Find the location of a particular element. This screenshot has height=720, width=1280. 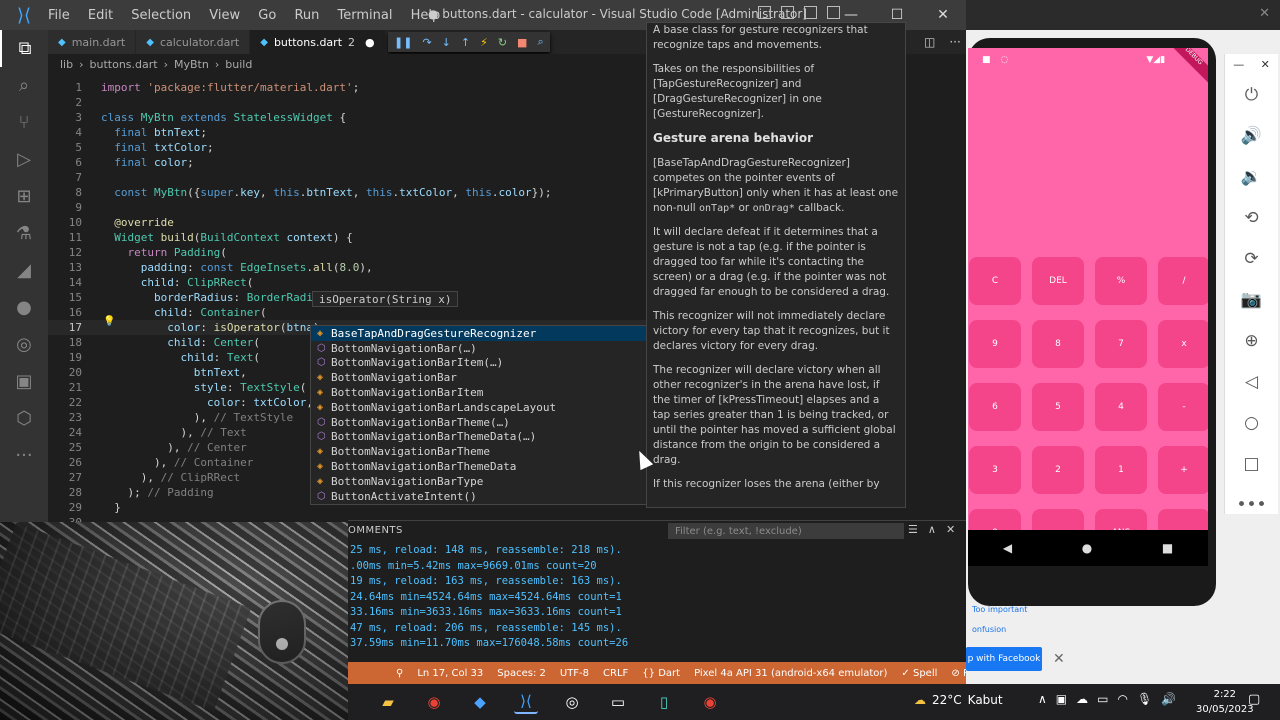

calc-button-4: 4 is located at coordinates (1121, 407).